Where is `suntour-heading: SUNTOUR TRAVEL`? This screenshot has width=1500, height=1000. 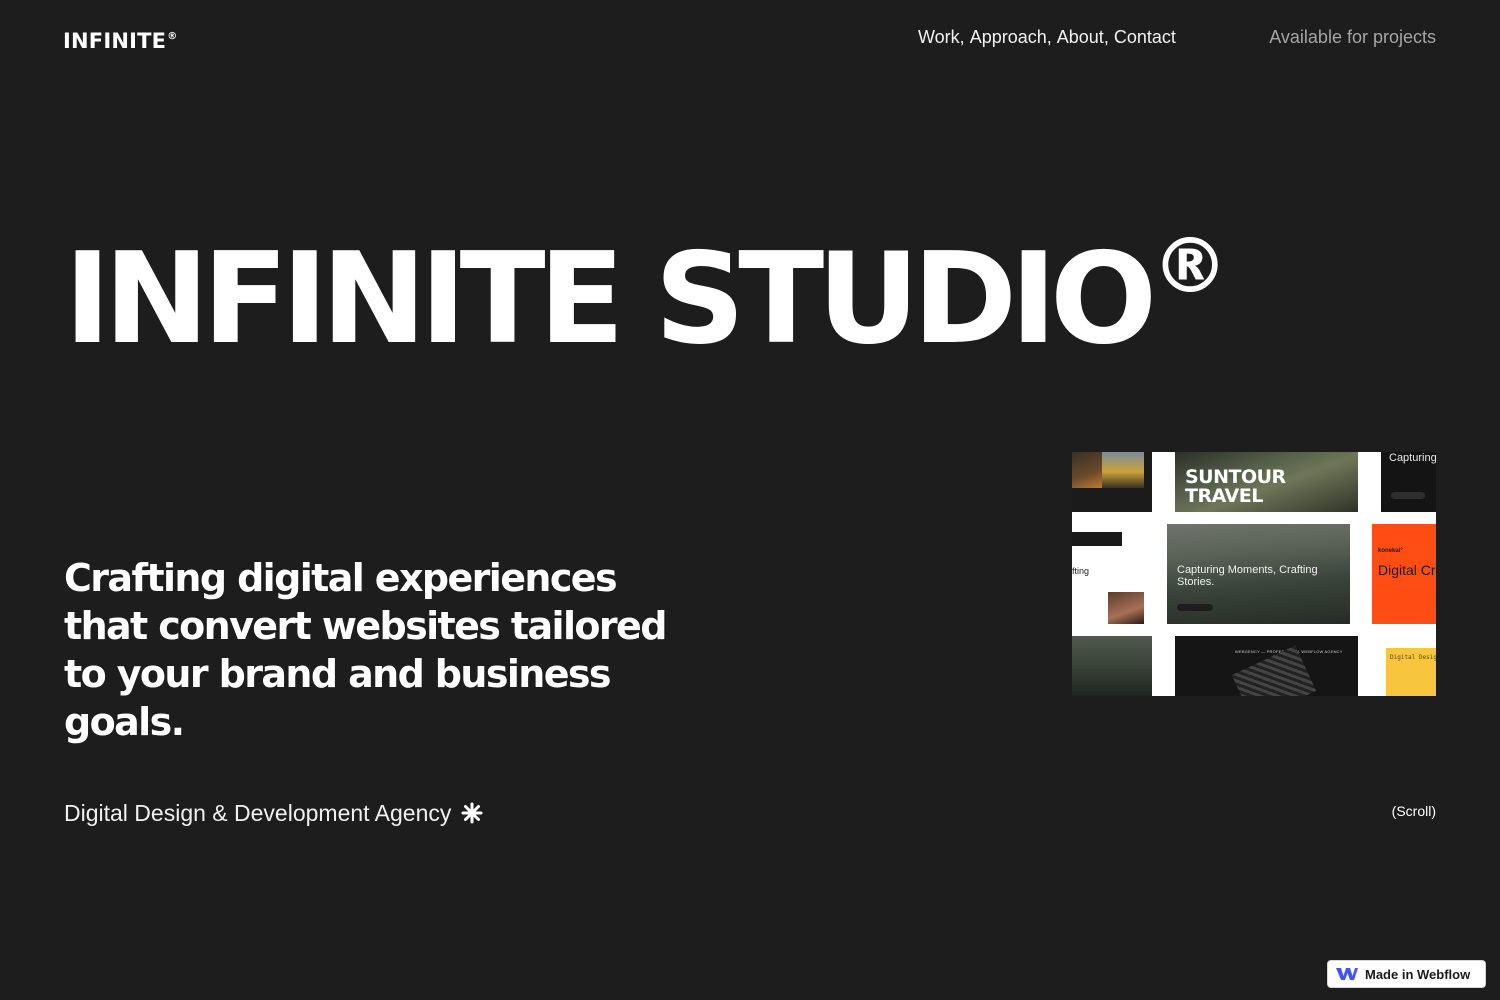 suntour-heading: SUNTOUR TRAVEL is located at coordinates (1235, 486).